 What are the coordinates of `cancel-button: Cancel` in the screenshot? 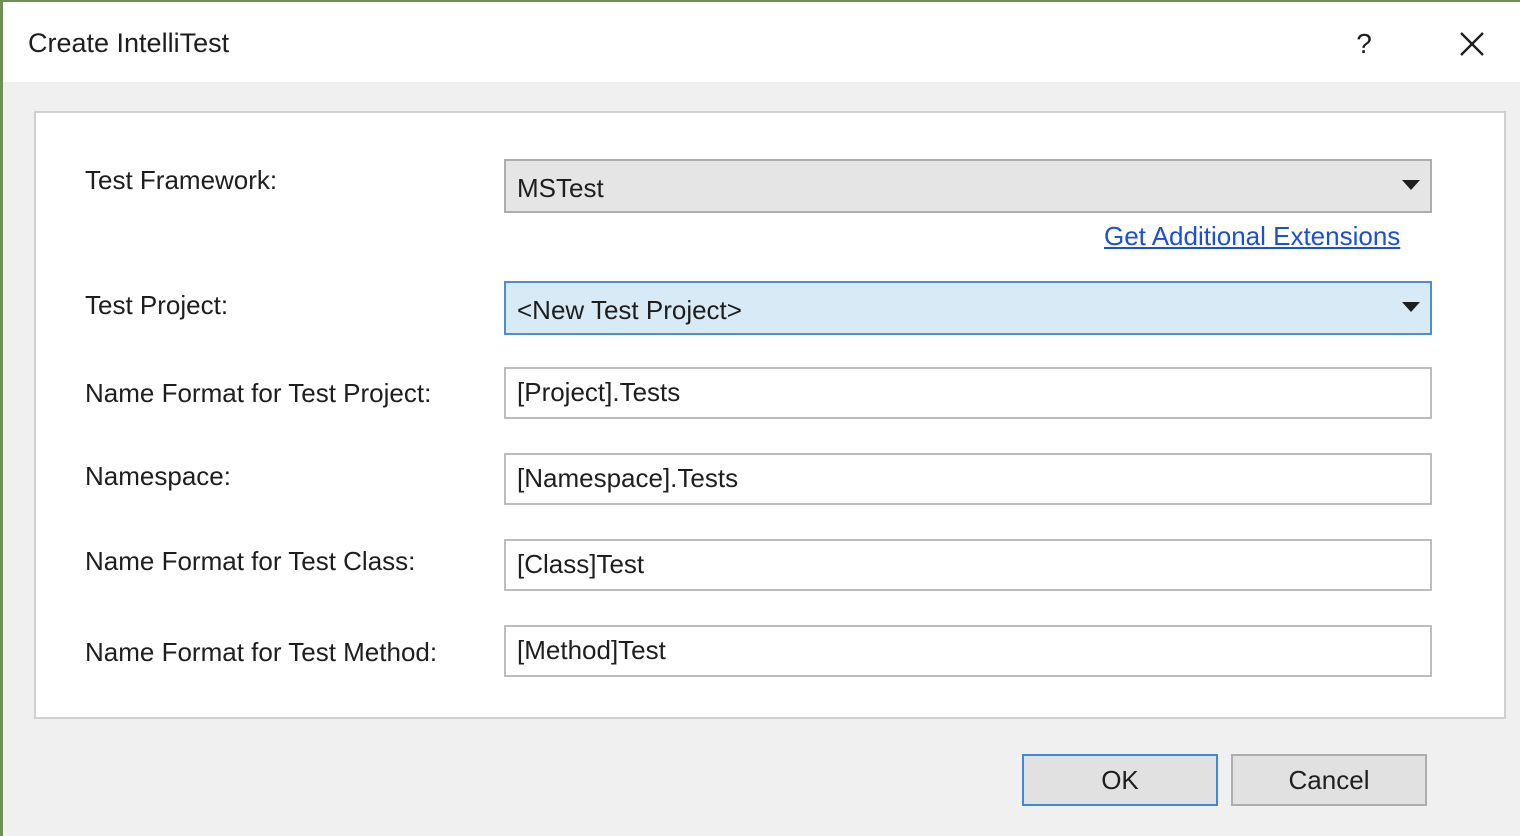 It's located at (1329, 780).